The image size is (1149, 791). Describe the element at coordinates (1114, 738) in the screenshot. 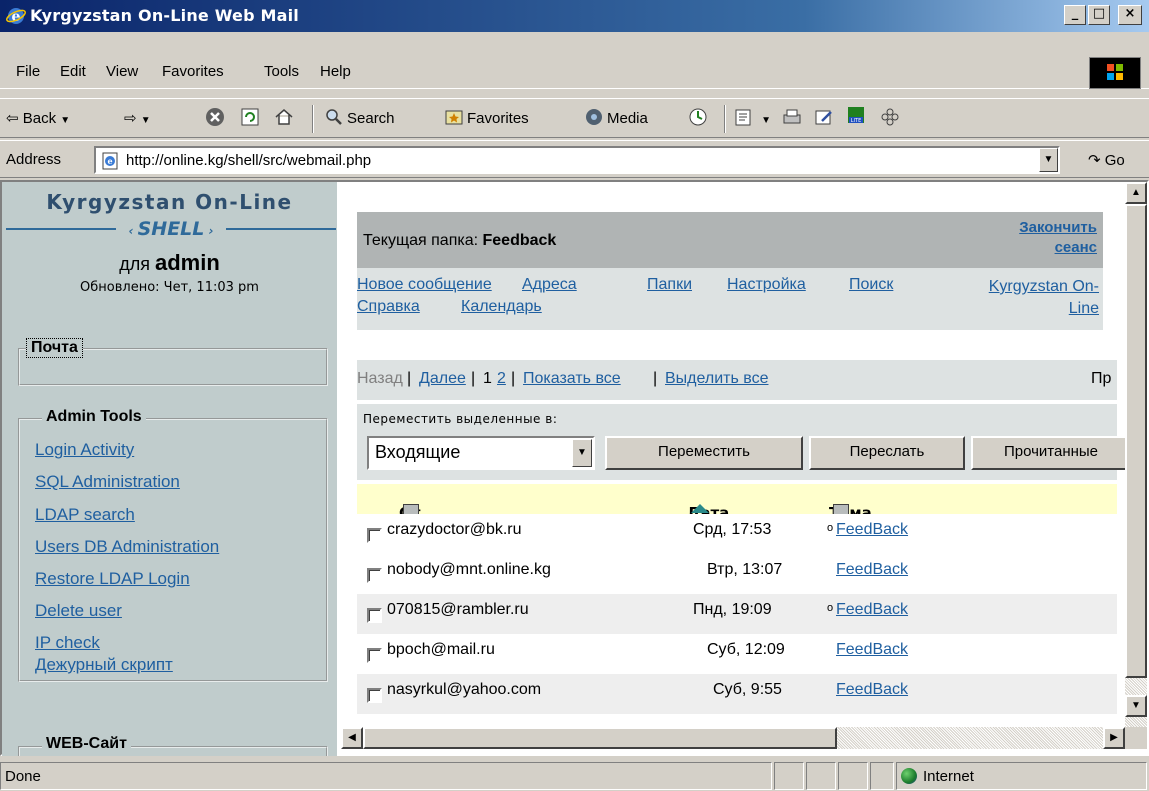

I see `scroll-right-button: ▶` at that location.